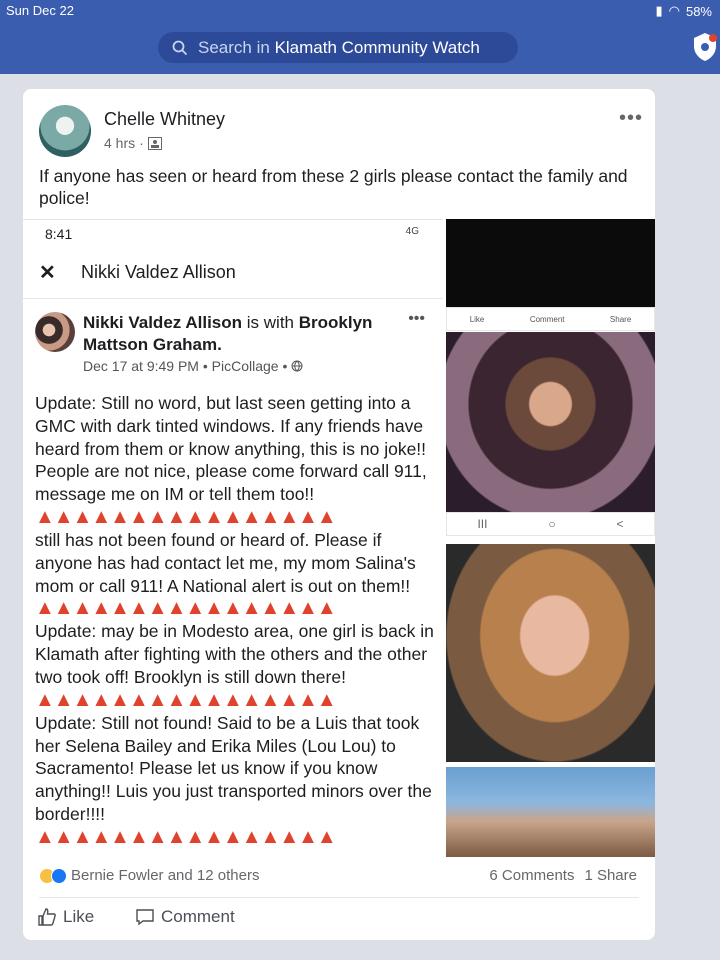 This screenshot has height=960, width=720. What do you see at coordinates (59, 875) in the screenshot?
I see `like-reaction-icon` at bounding box center [59, 875].